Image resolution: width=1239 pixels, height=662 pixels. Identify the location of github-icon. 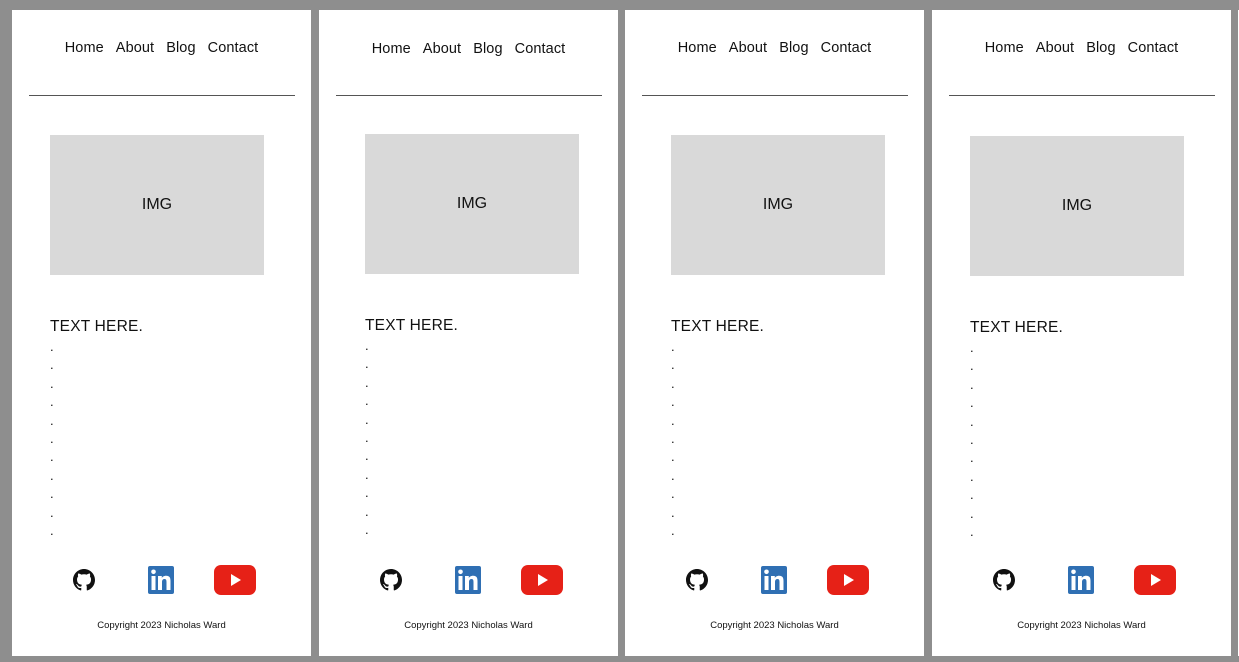
(697, 580).